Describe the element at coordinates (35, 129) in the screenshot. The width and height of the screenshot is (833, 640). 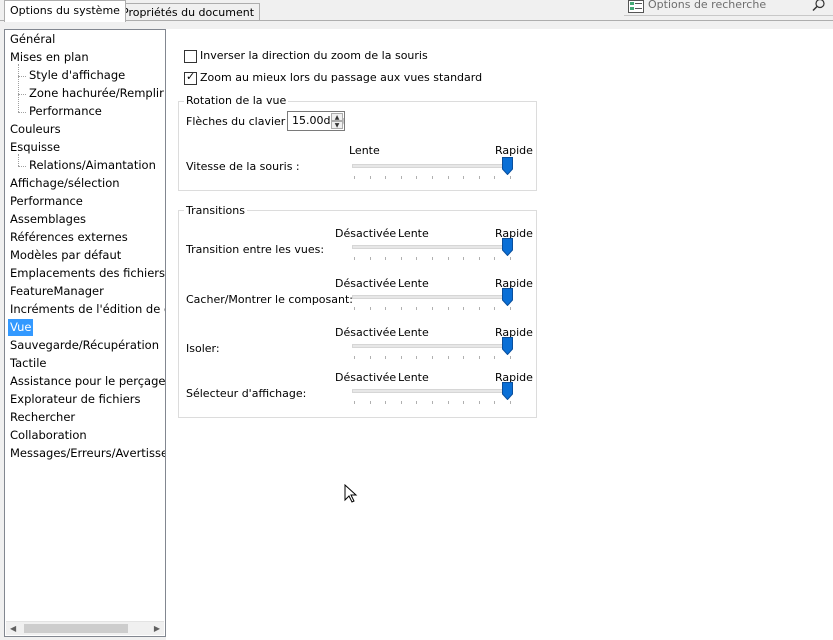
I see `tree-item: Couleurs` at that location.